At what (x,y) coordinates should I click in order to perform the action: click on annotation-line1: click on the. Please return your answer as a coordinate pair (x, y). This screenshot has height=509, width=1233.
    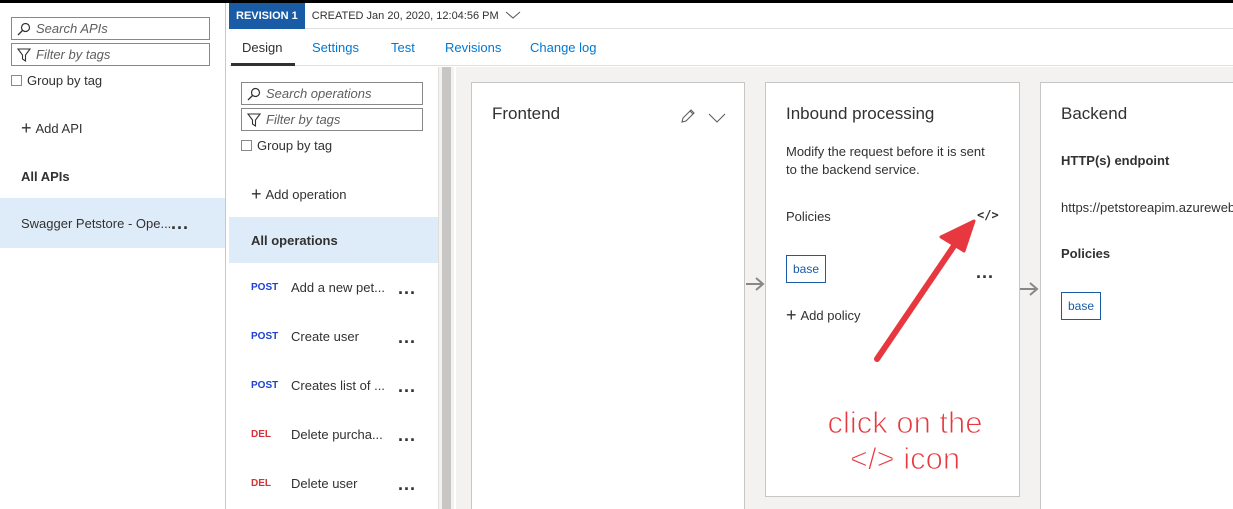
    Looking at the image, I should click on (905, 423).